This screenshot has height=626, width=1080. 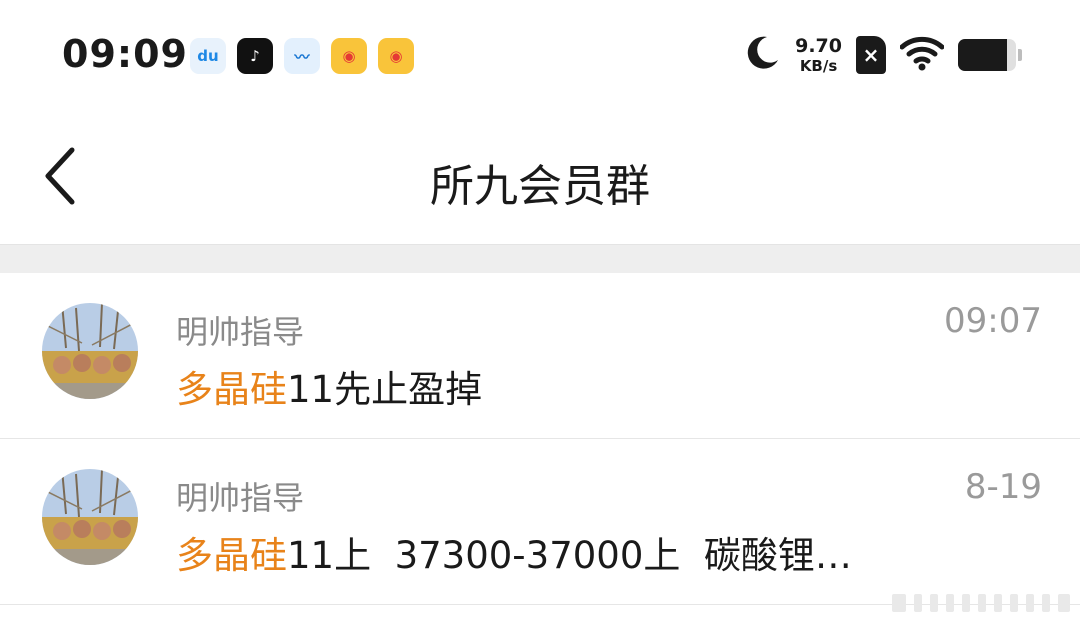 What do you see at coordinates (540, 259) in the screenshot?
I see `section-divider` at bounding box center [540, 259].